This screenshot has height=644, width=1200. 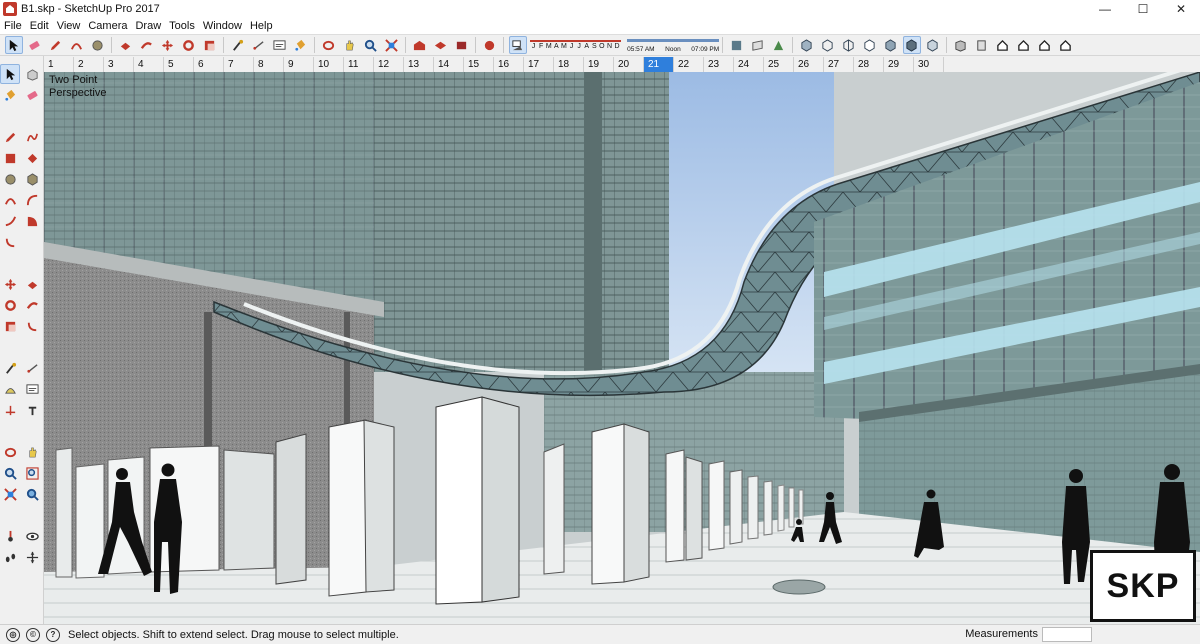 I want to click on scene-tab: 10, so click(x=329, y=64).